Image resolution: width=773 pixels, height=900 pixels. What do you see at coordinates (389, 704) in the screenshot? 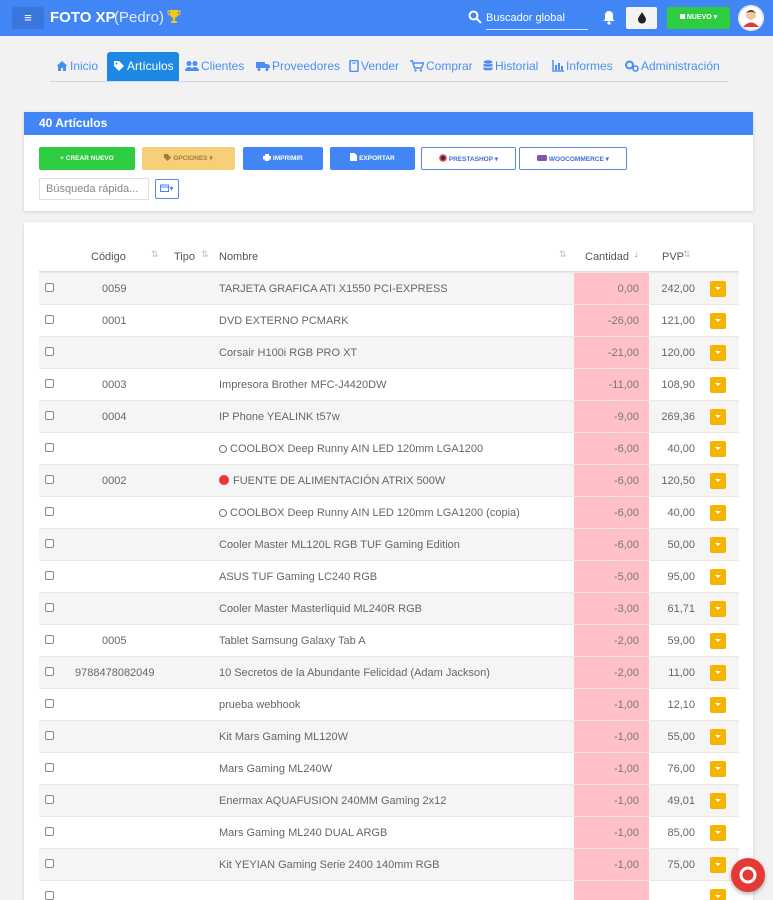
I see `table-row: prueba webhook -1,00 12,10` at bounding box center [389, 704].